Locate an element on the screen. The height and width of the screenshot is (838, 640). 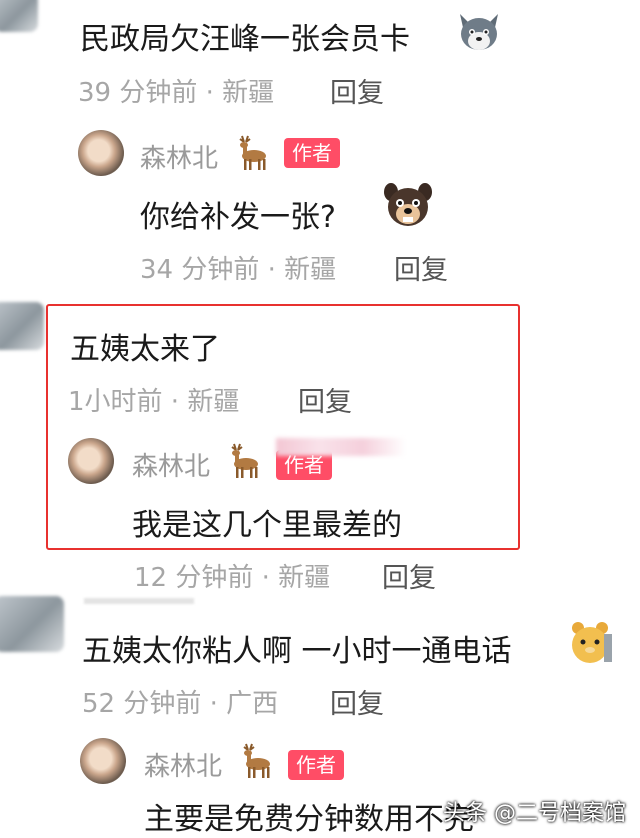
comment-text: 五姨太你粘人啊 一小时一通电话 is located at coordinates (297, 651).